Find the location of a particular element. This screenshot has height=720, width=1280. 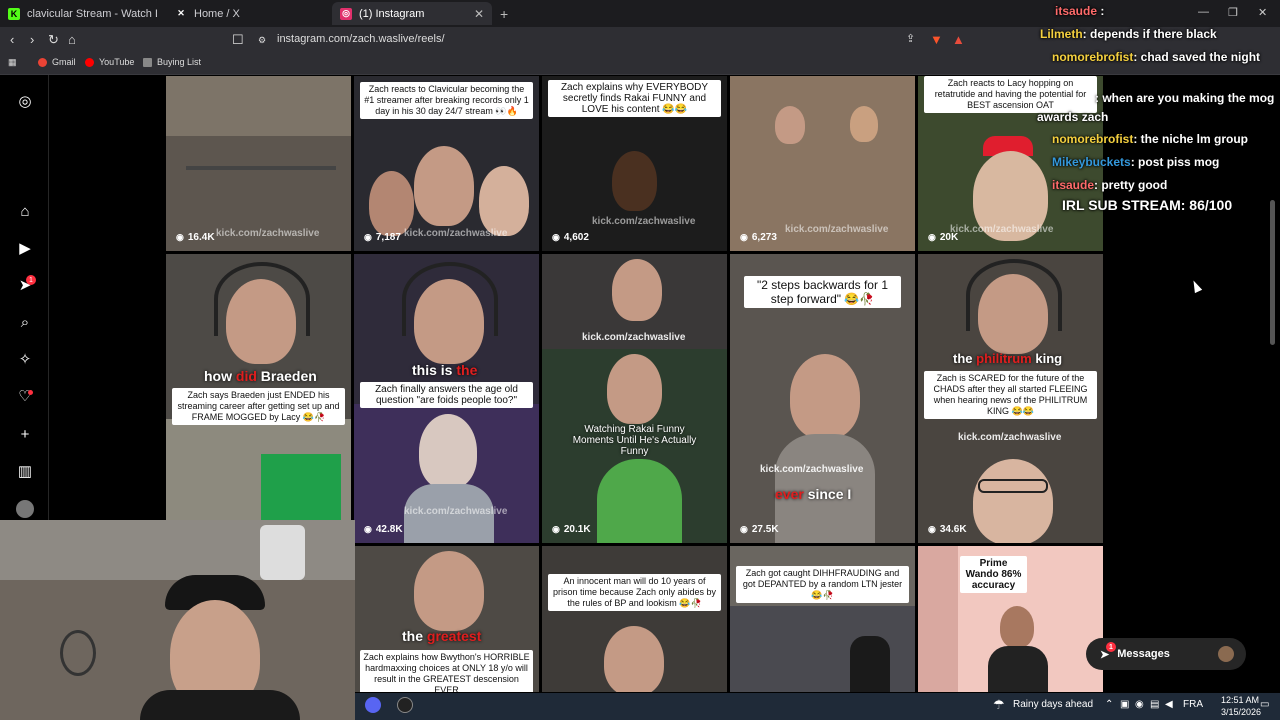

tab-kick: K clavicular Stream - Watch Live on Kic is located at coordinates (82, 13).